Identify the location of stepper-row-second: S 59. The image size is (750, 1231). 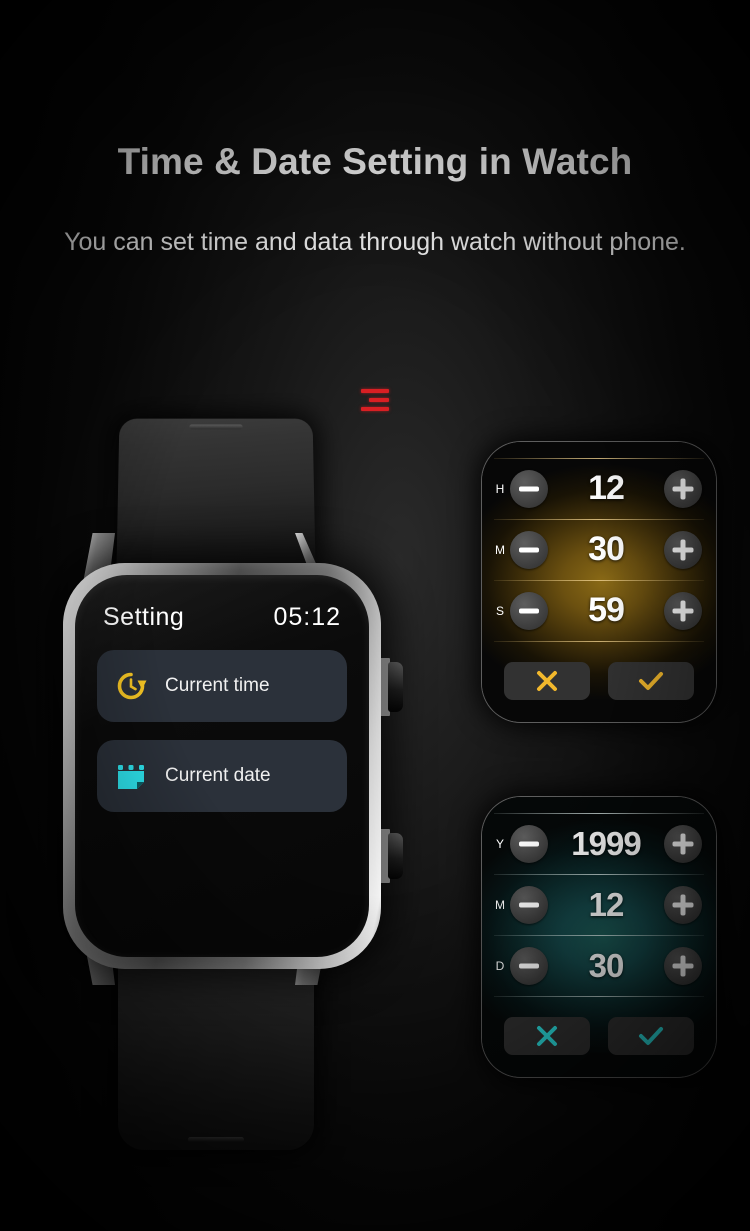
(599, 610).